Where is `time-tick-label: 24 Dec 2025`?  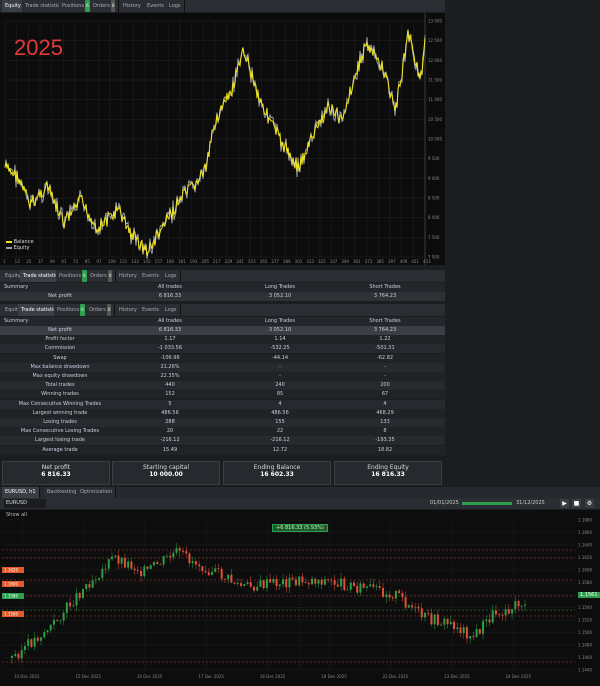
time-tick-label: 24 Dec 2025 is located at coordinates (519, 676).